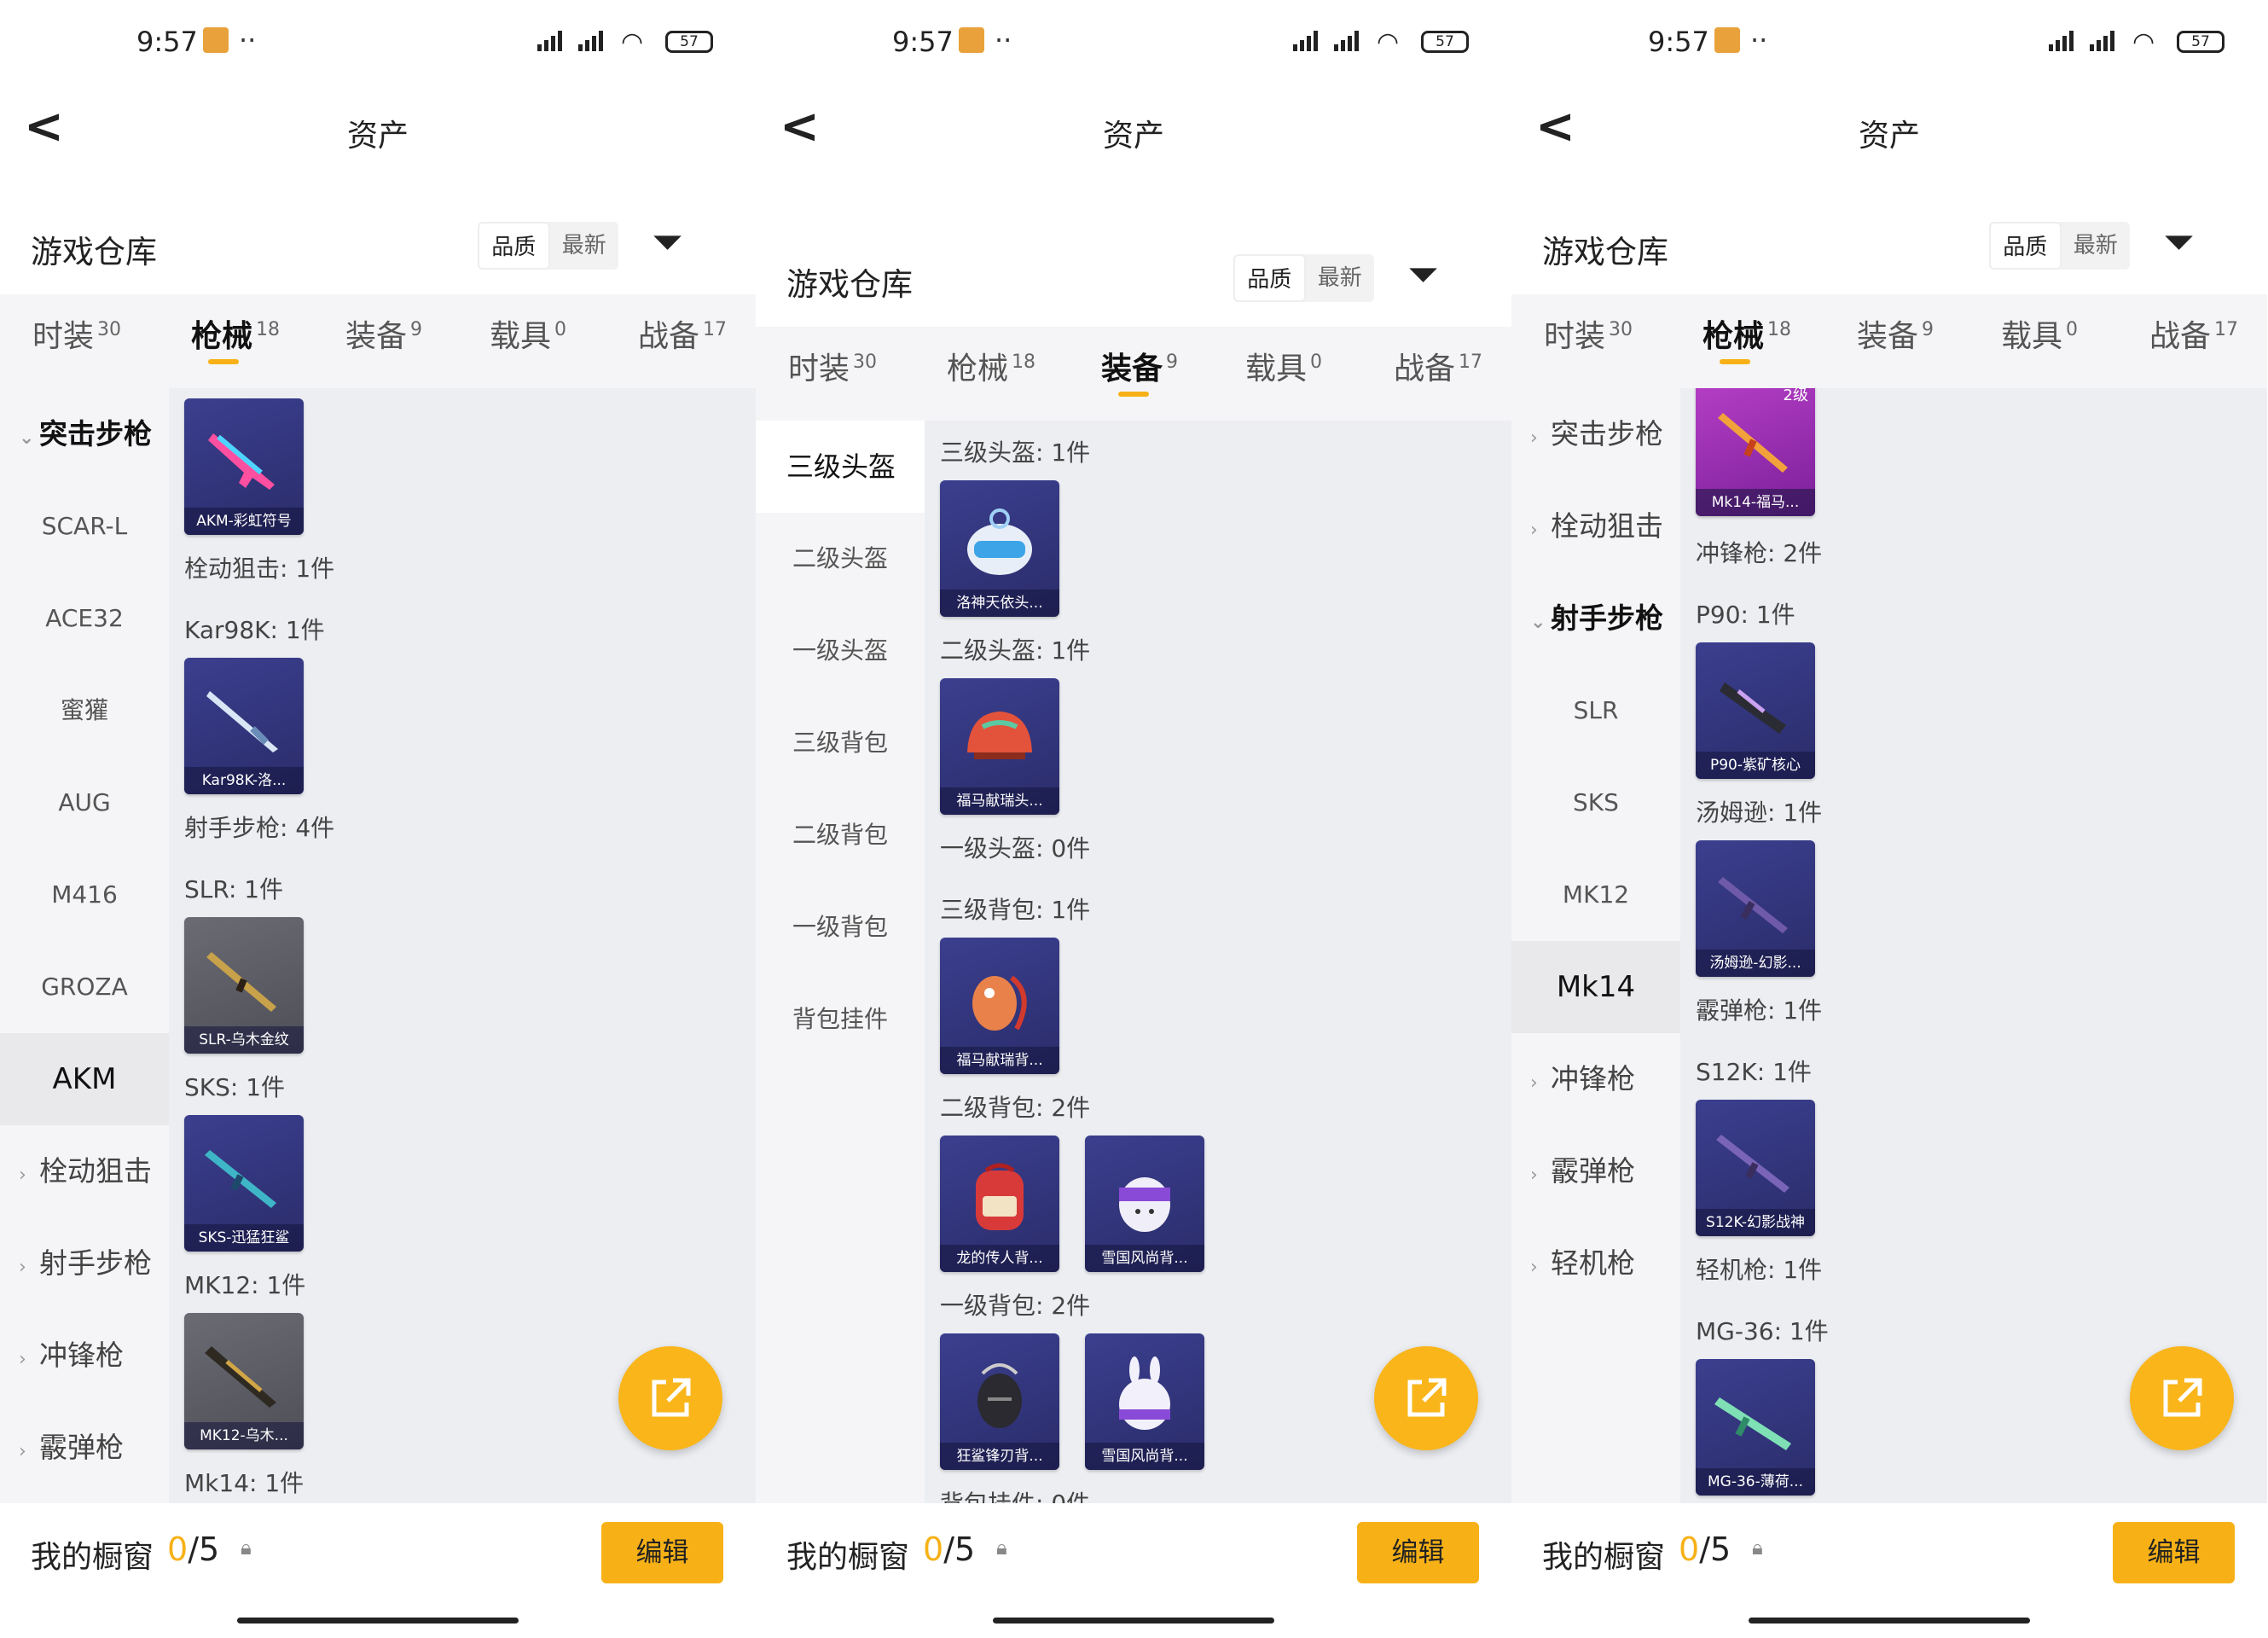  Describe the element at coordinates (840, 927) in the screenshot. I see `sidebar-item-backpack-1: 一级背包` at that location.